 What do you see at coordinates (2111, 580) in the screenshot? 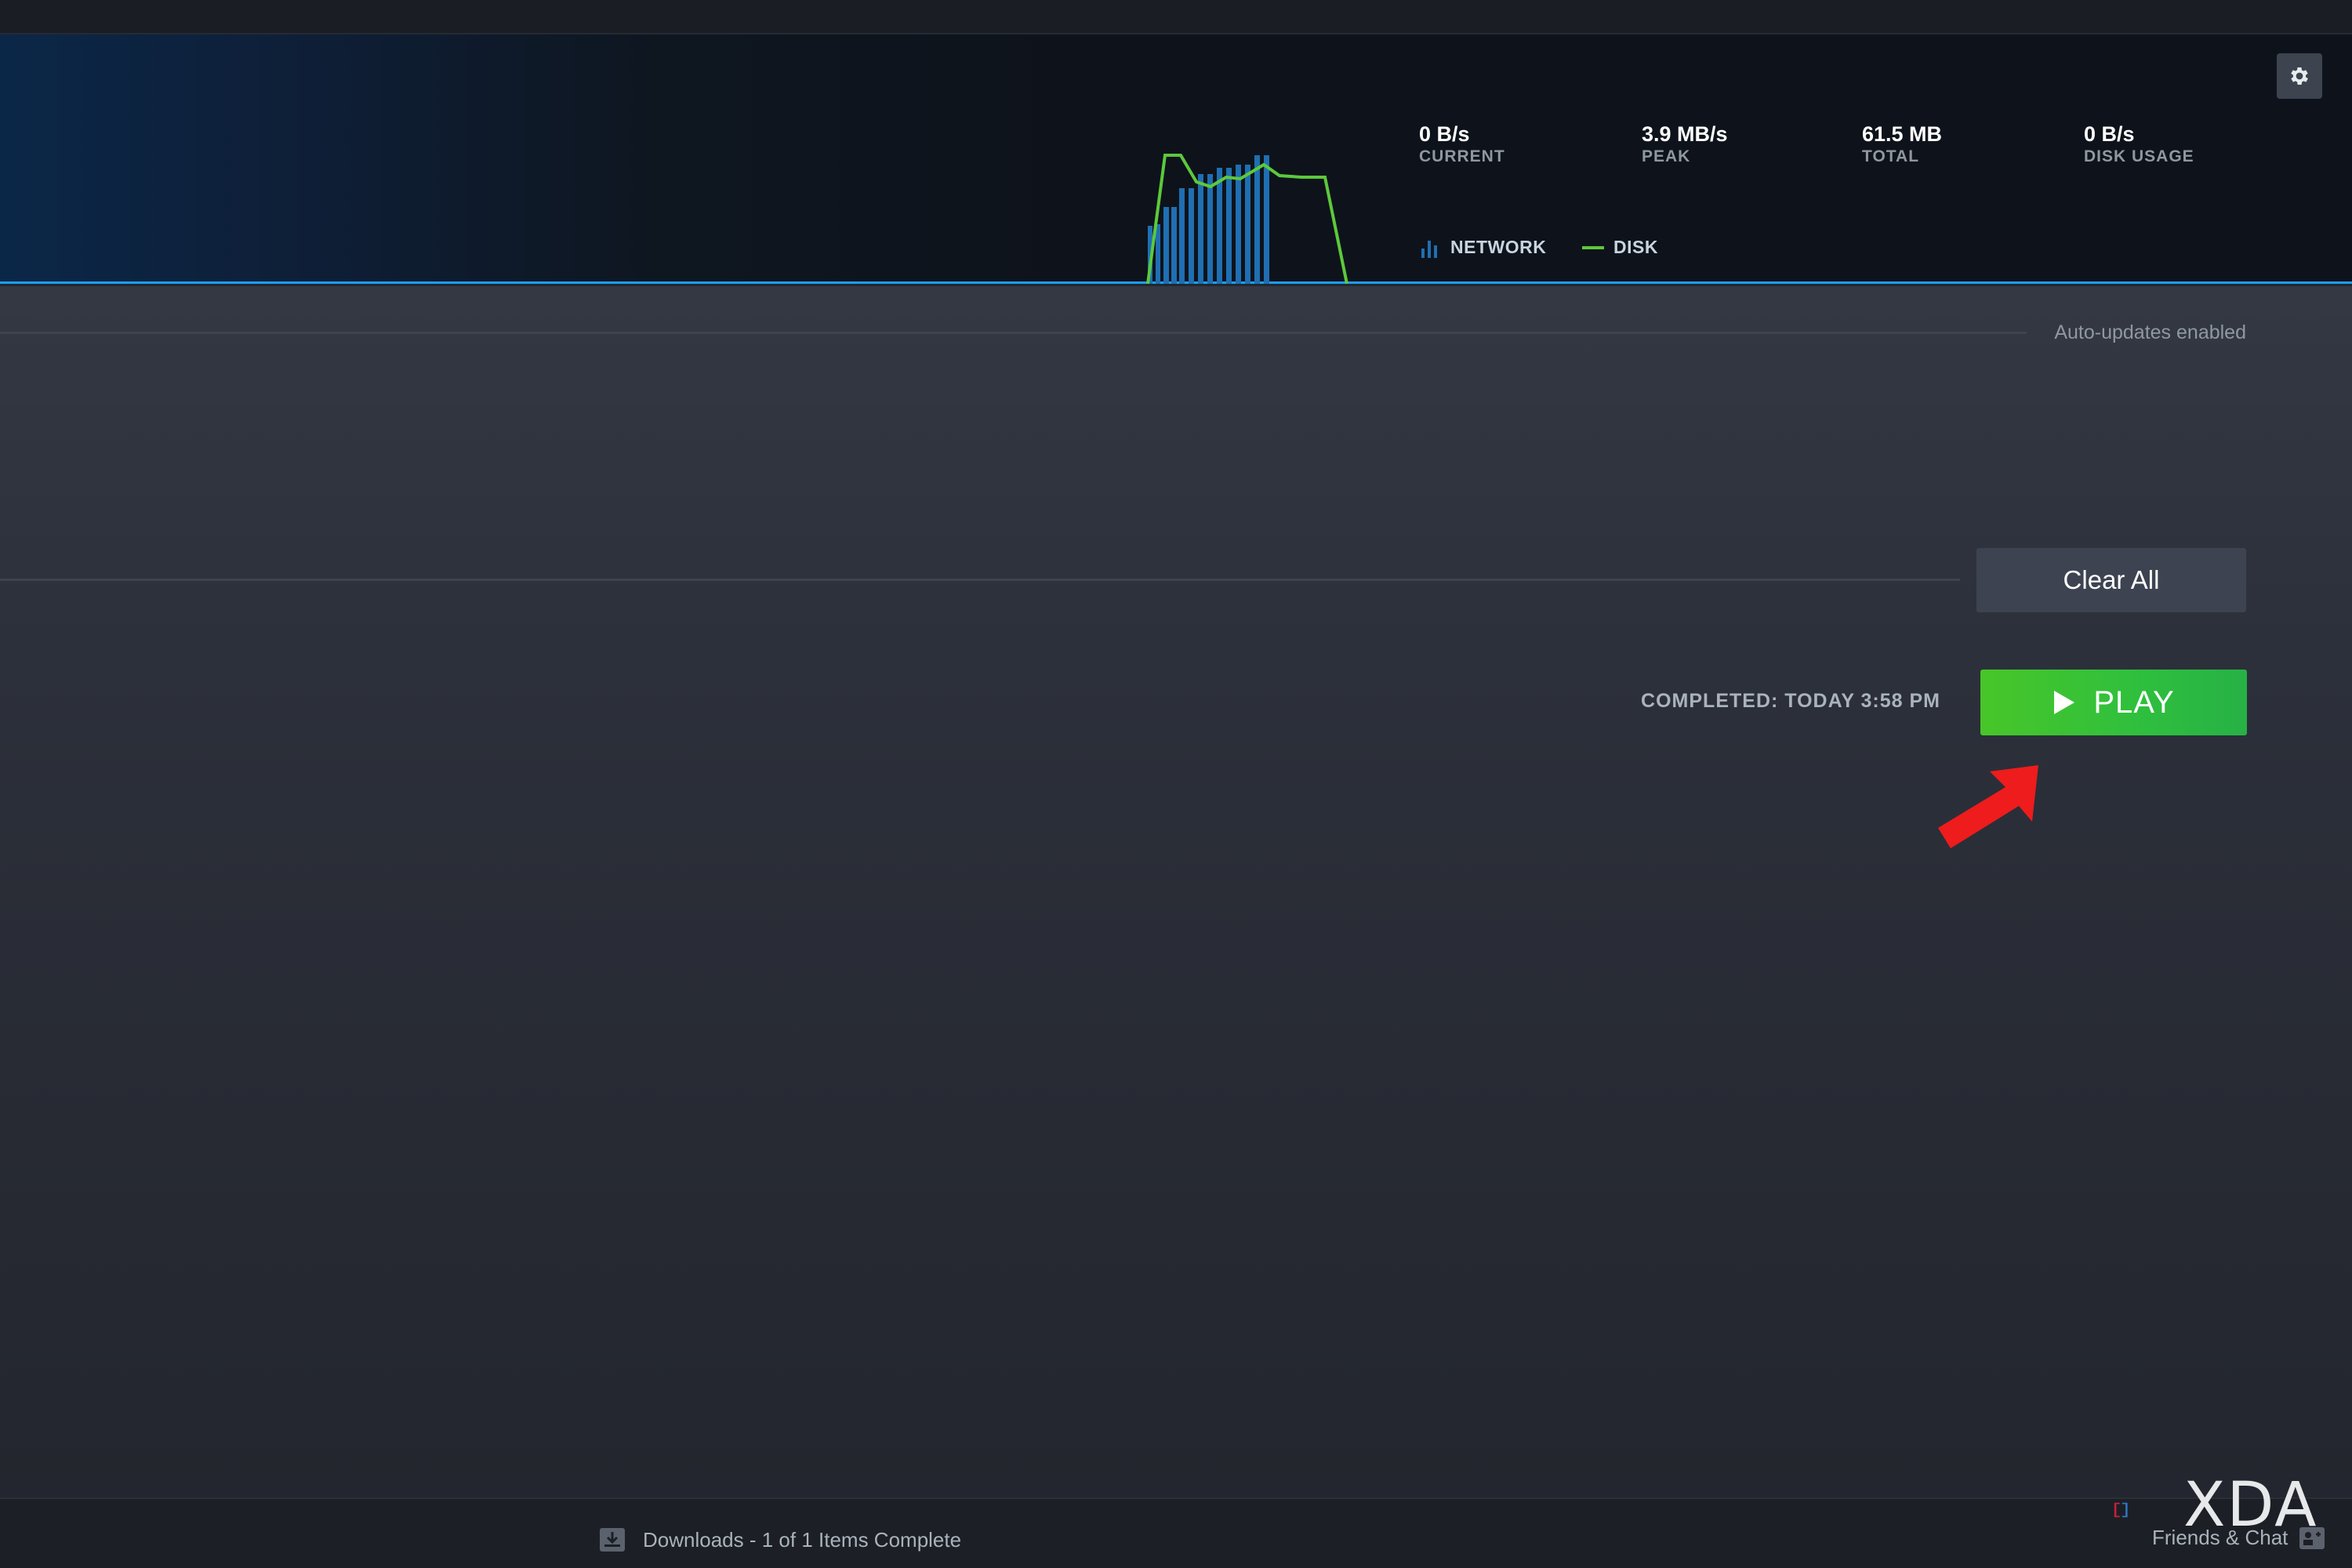
I see `clear-all-button: Clear All` at bounding box center [2111, 580].